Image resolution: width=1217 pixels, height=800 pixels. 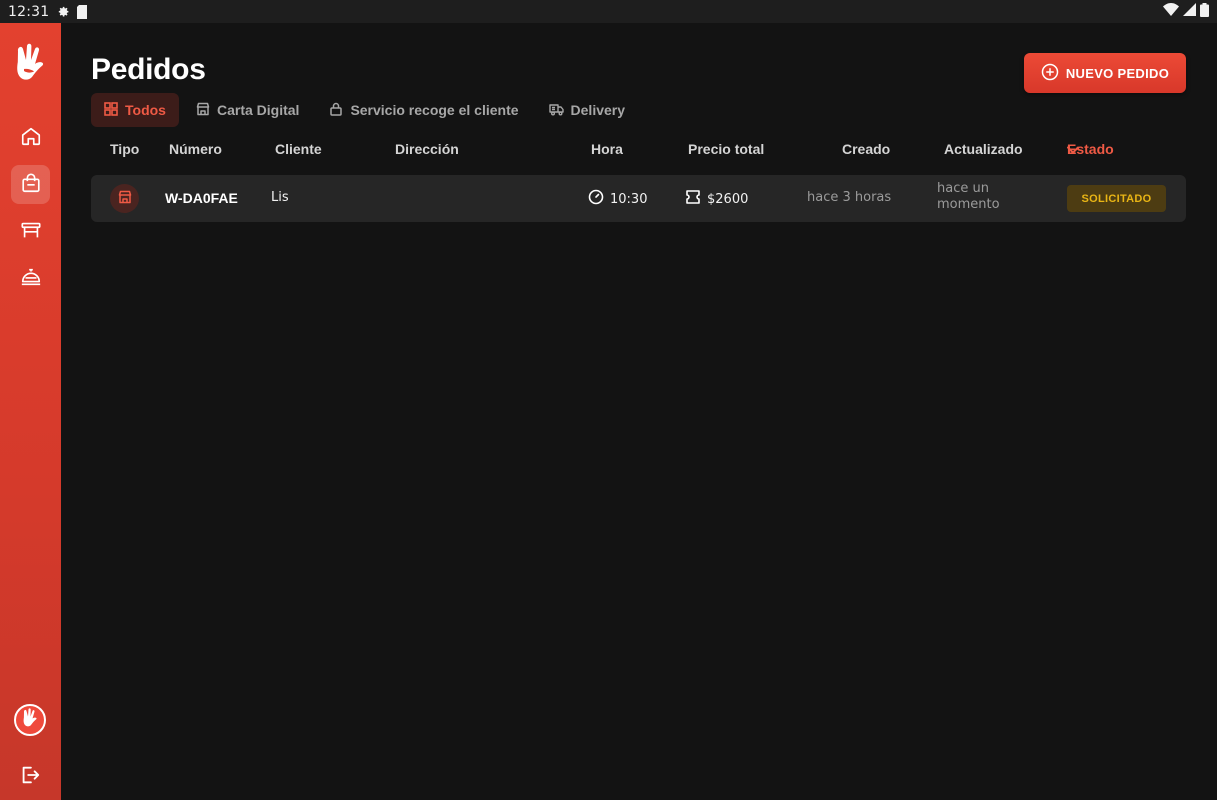 I want to click on column-actualizado: Actualizado, so click(x=983, y=149).